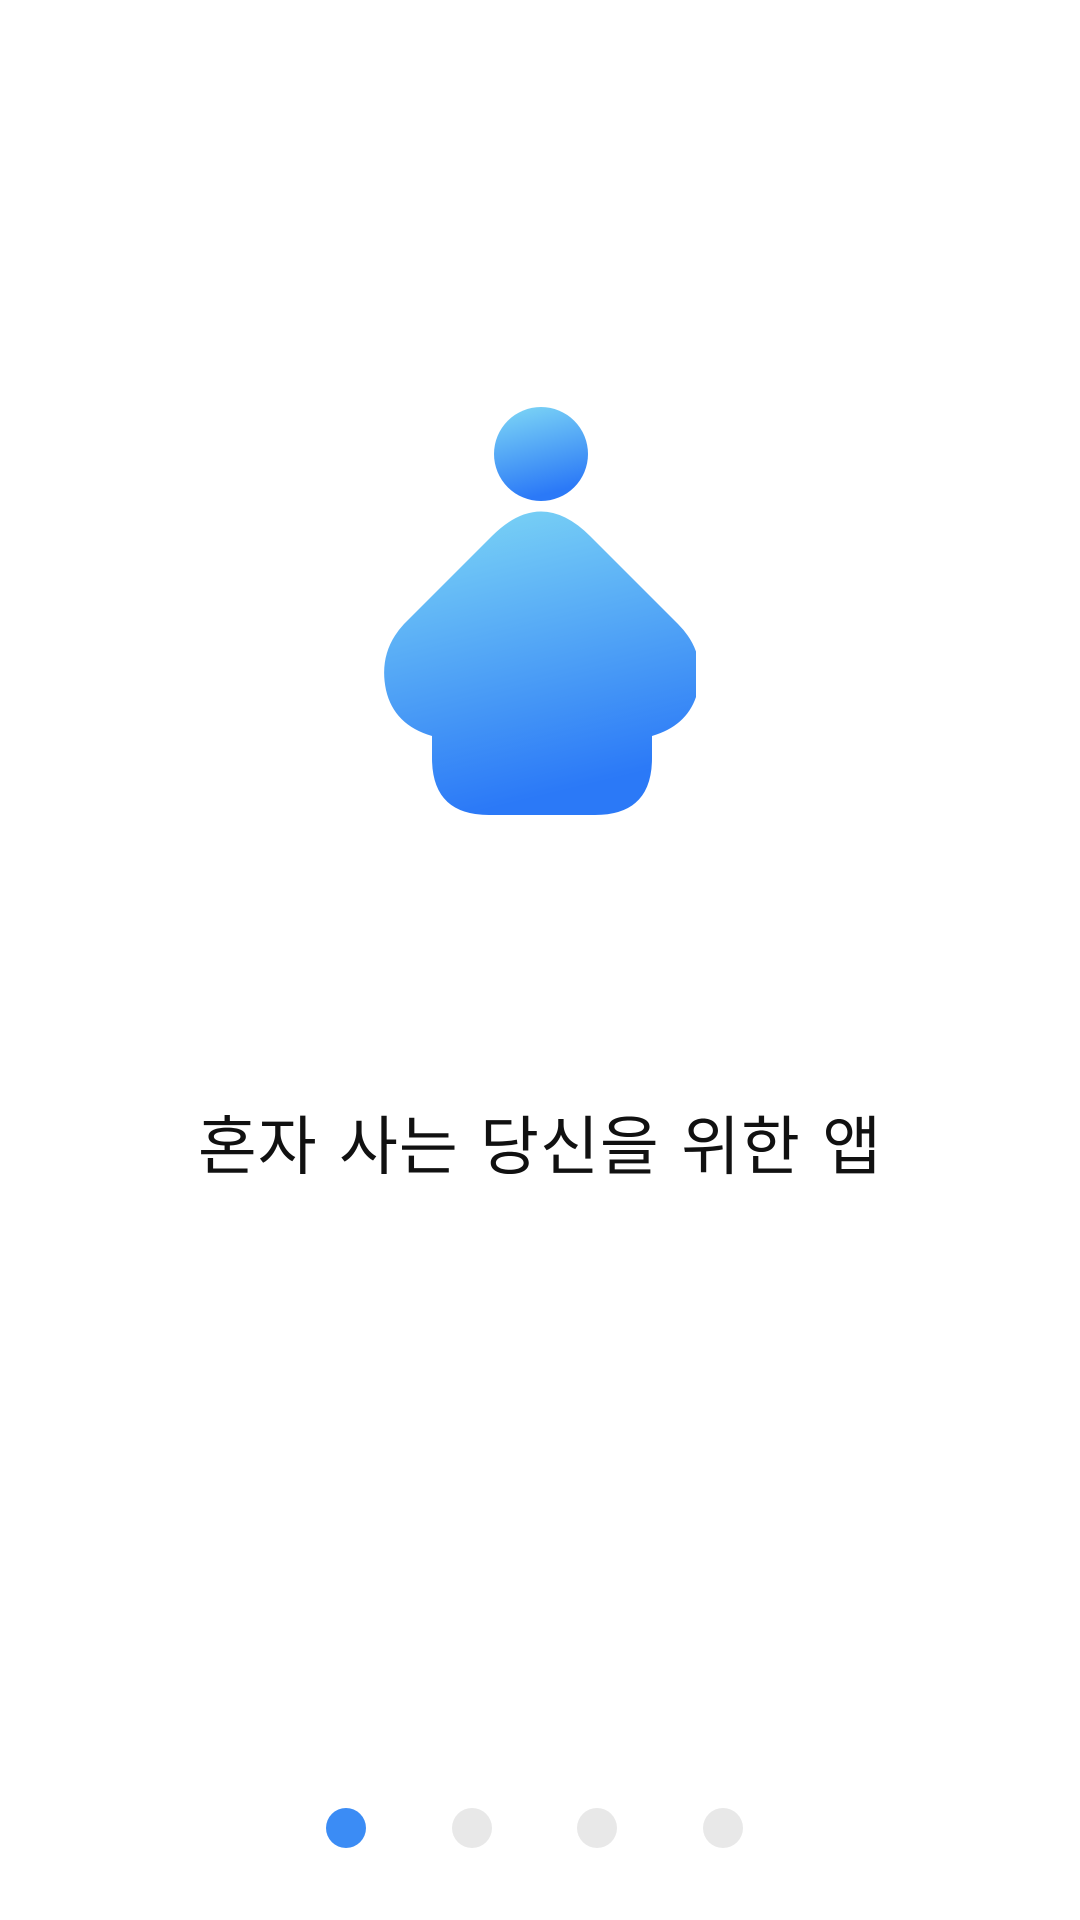  I want to click on house-person-icon, so click(540, 611).